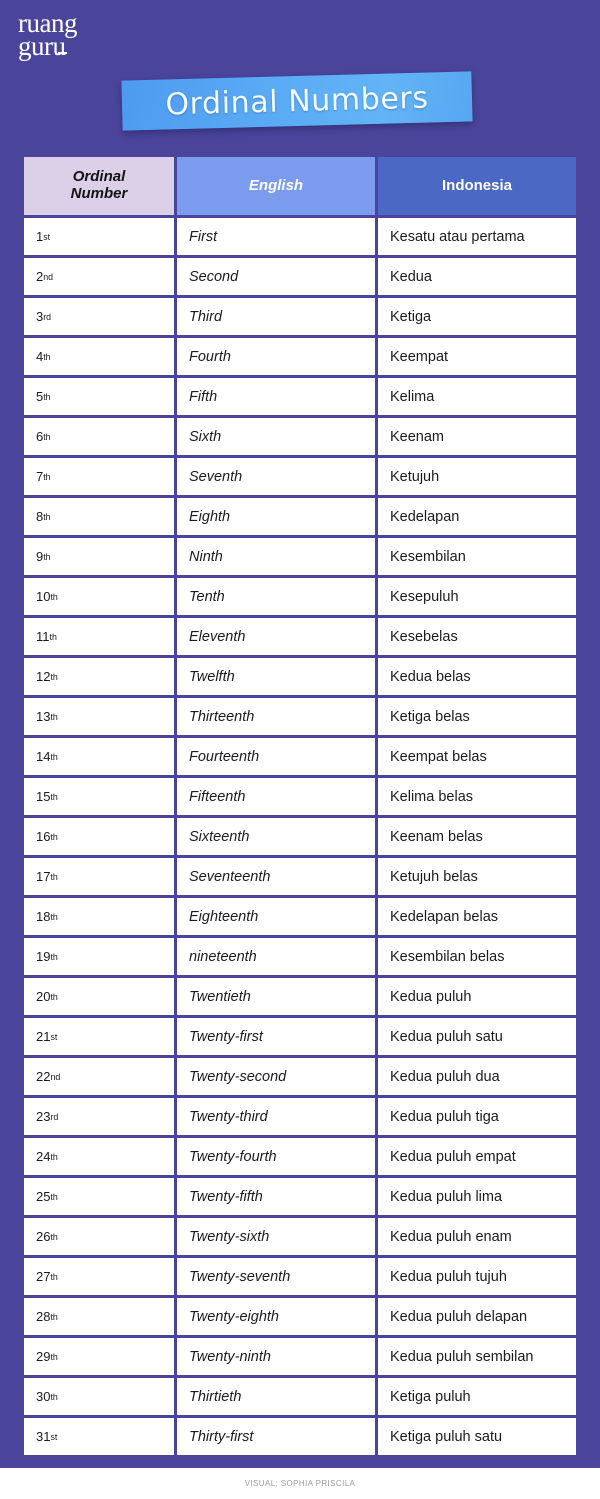 This screenshot has width=600, height=1499. What do you see at coordinates (99, 1196) in the screenshot?
I see `cell-ordinal-number: 25th` at bounding box center [99, 1196].